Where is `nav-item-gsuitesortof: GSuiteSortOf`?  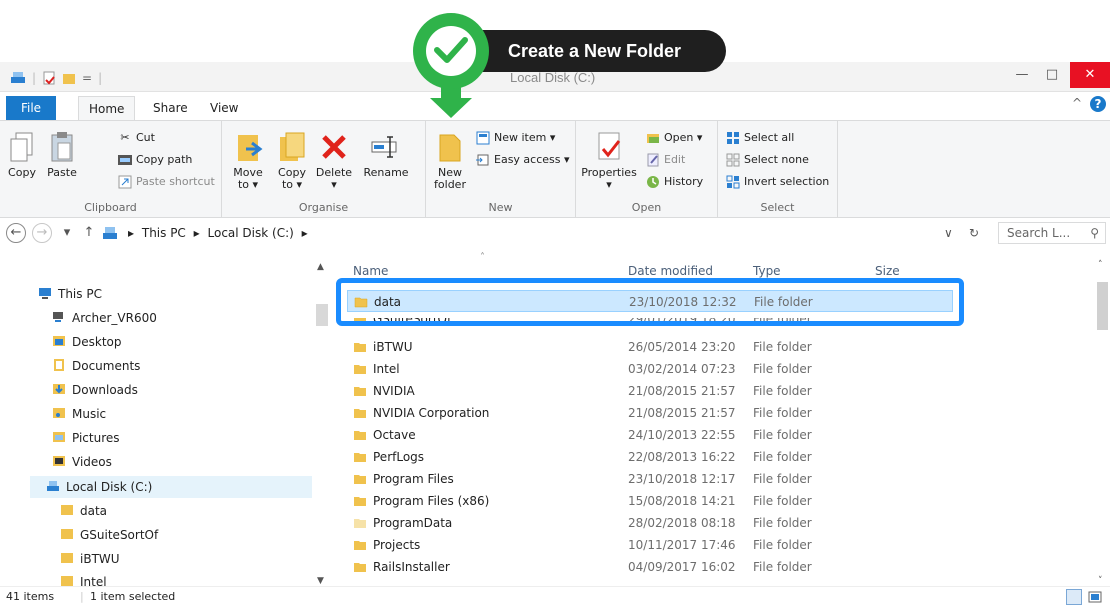 nav-item-gsuitesortof: GSuiteSortOf is located at coordinates (109, 535).